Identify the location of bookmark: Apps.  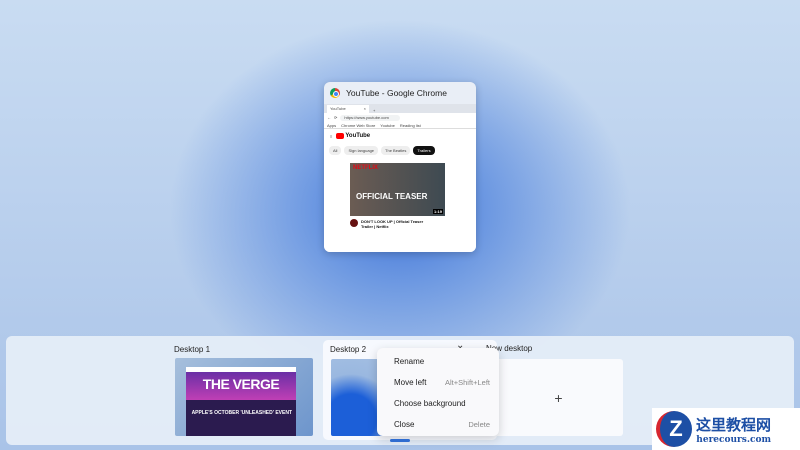
(332, 125).